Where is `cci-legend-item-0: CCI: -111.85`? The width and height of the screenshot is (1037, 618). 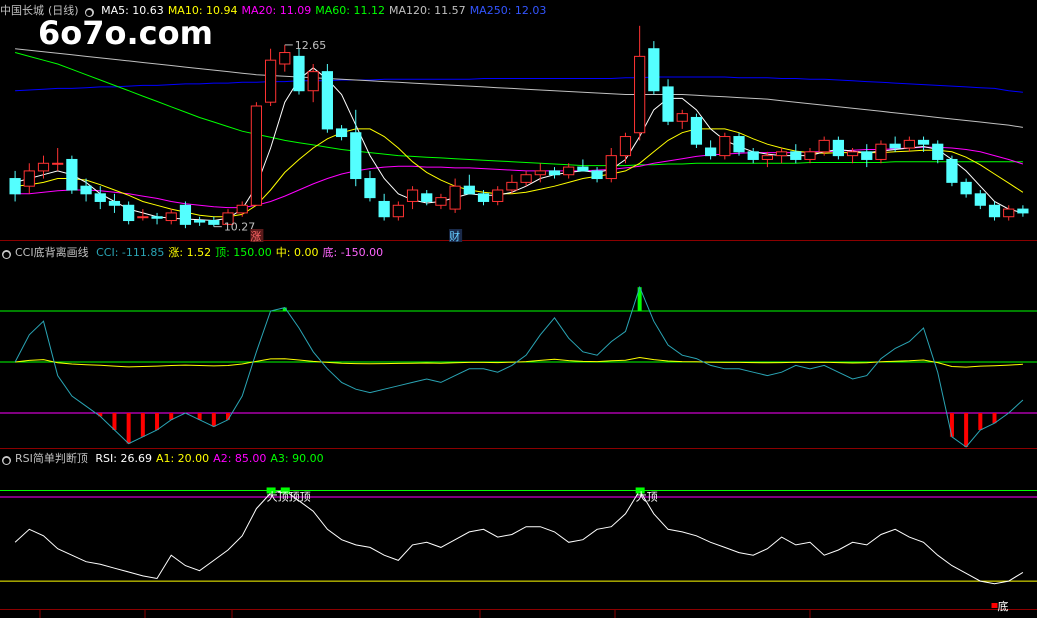 cci-legend-item-0: CCI: -111.85 is located at coordinates (130, 252).